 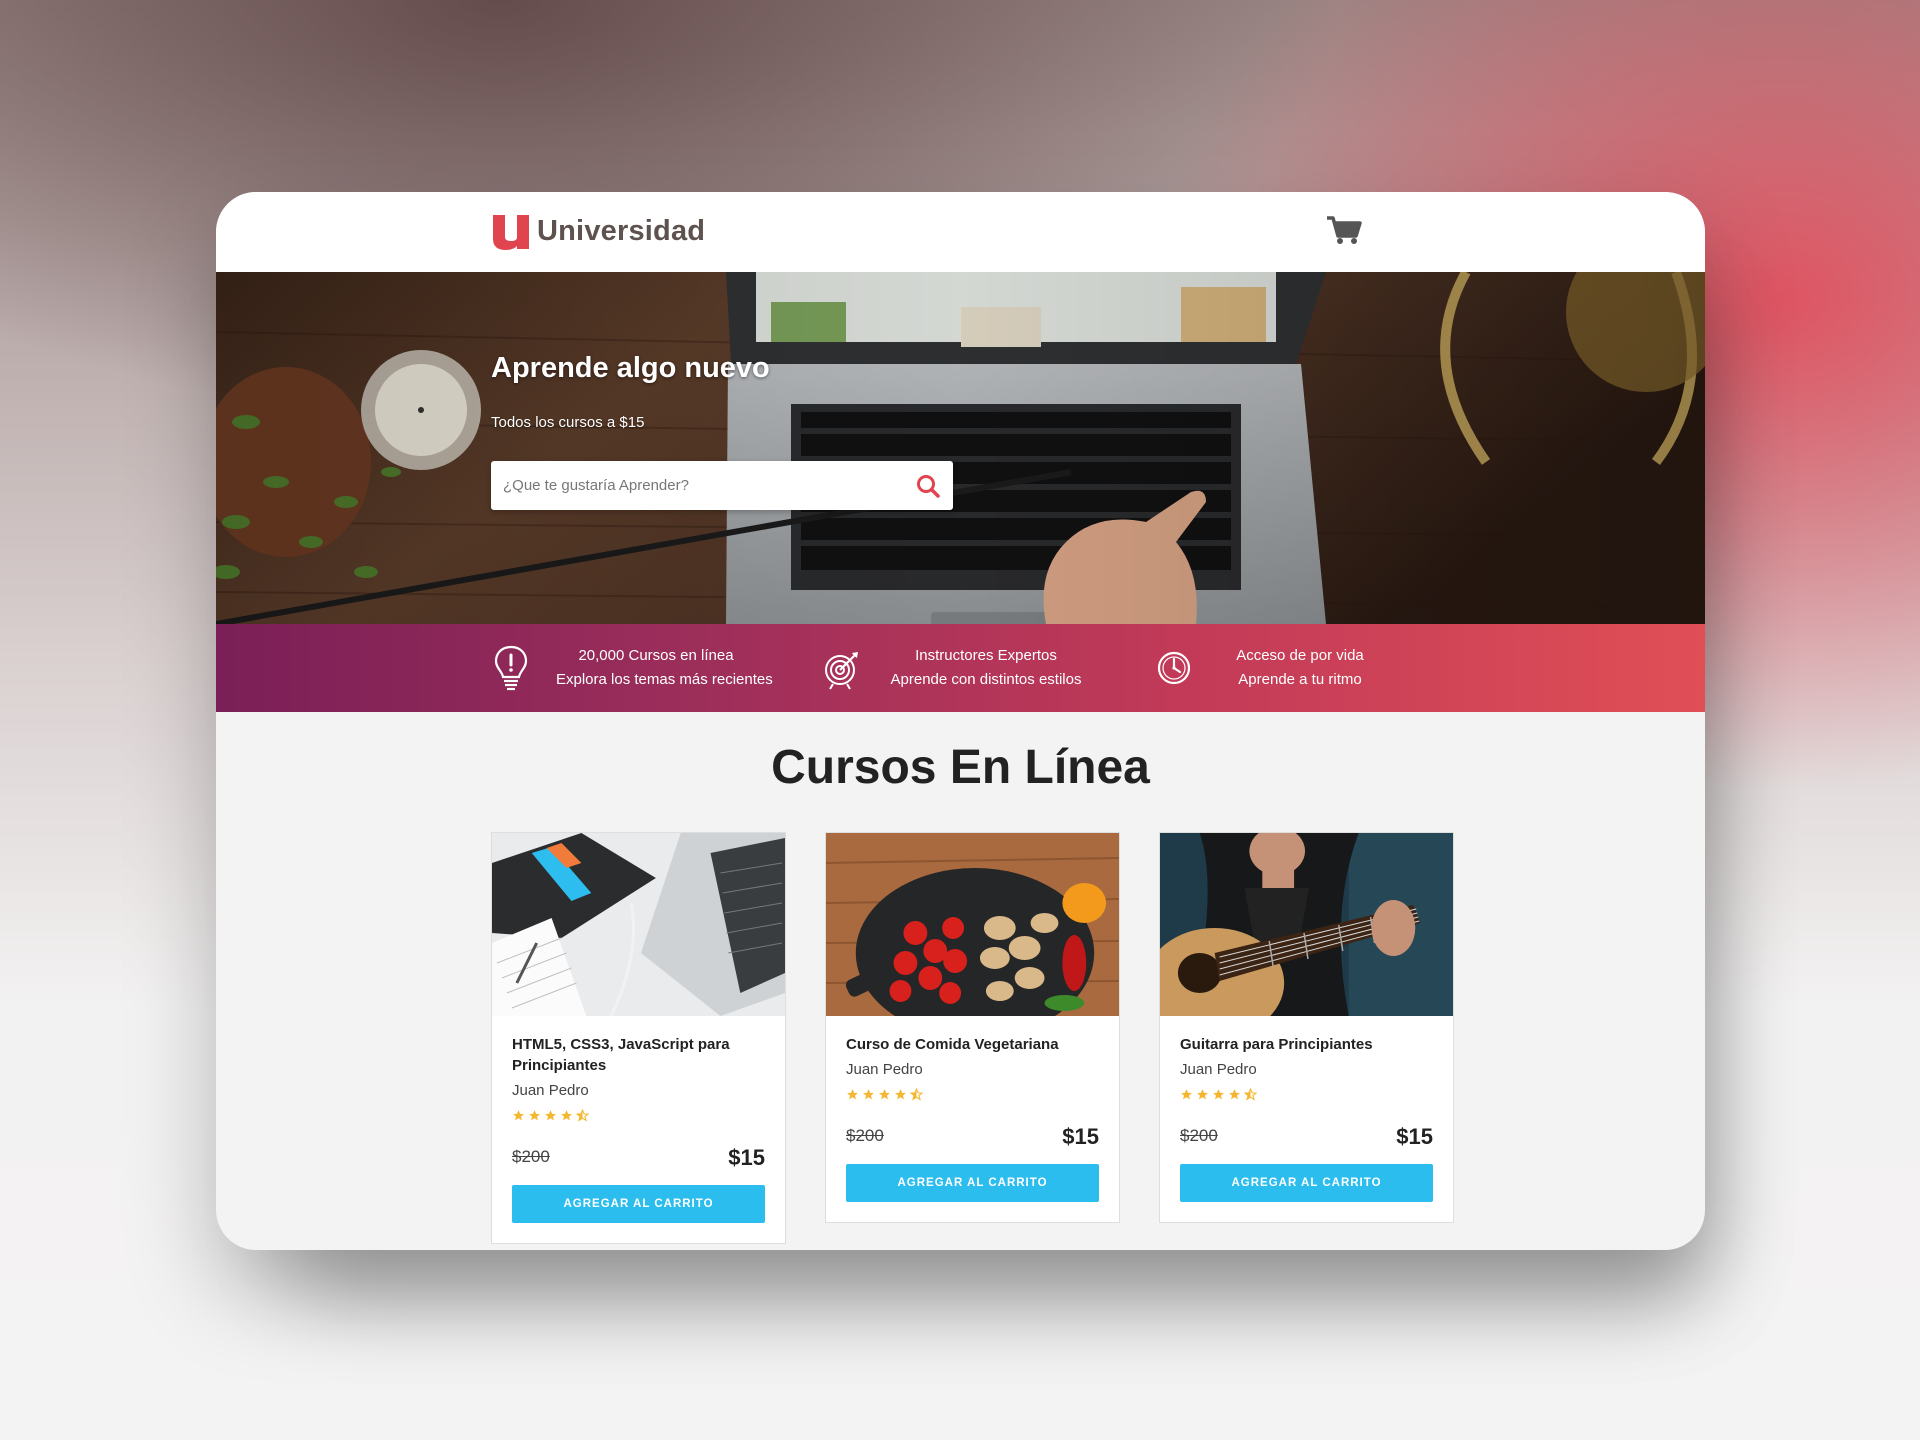 I want to click on feature-courses-title: 20,000 Cursos en línea, so click(x=656, y=655).